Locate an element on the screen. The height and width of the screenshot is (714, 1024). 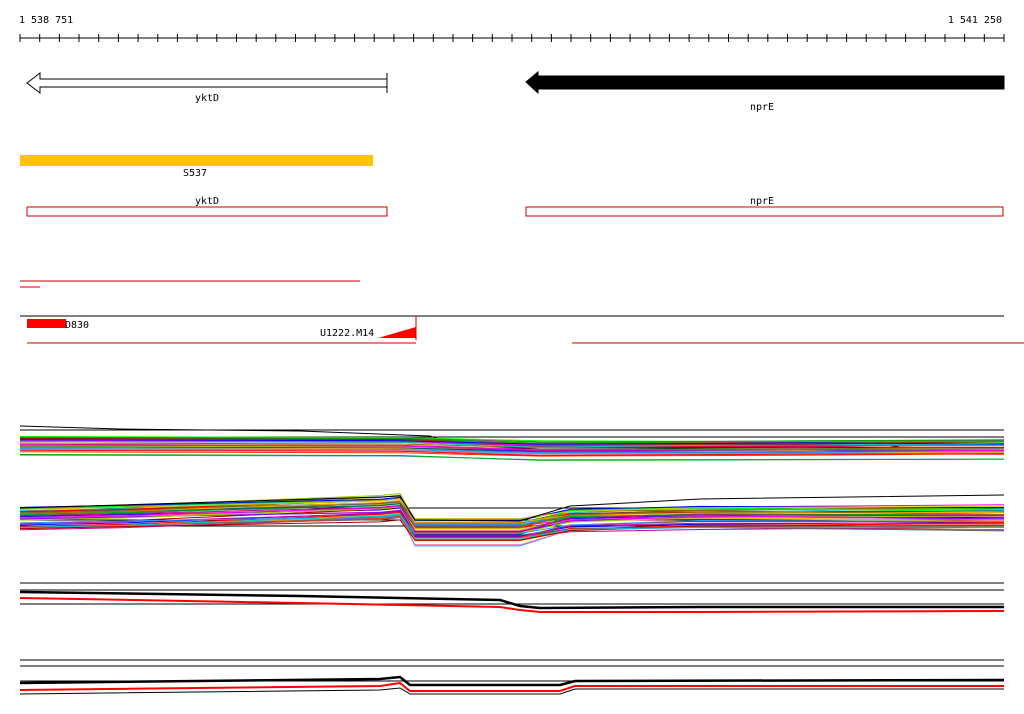
segment-bar is located at coordinates (196, 160).